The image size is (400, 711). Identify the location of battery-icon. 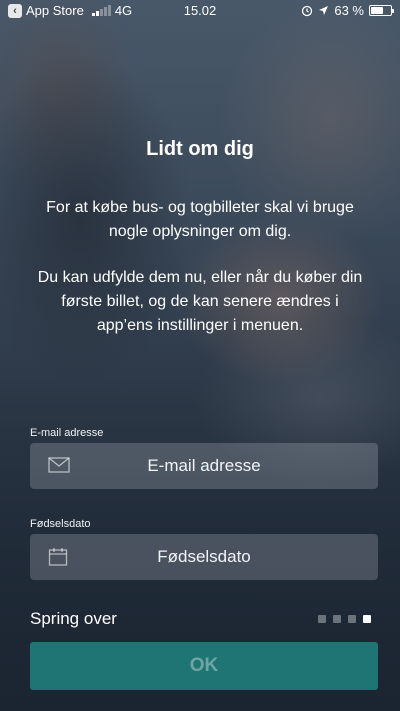
(381, 10).